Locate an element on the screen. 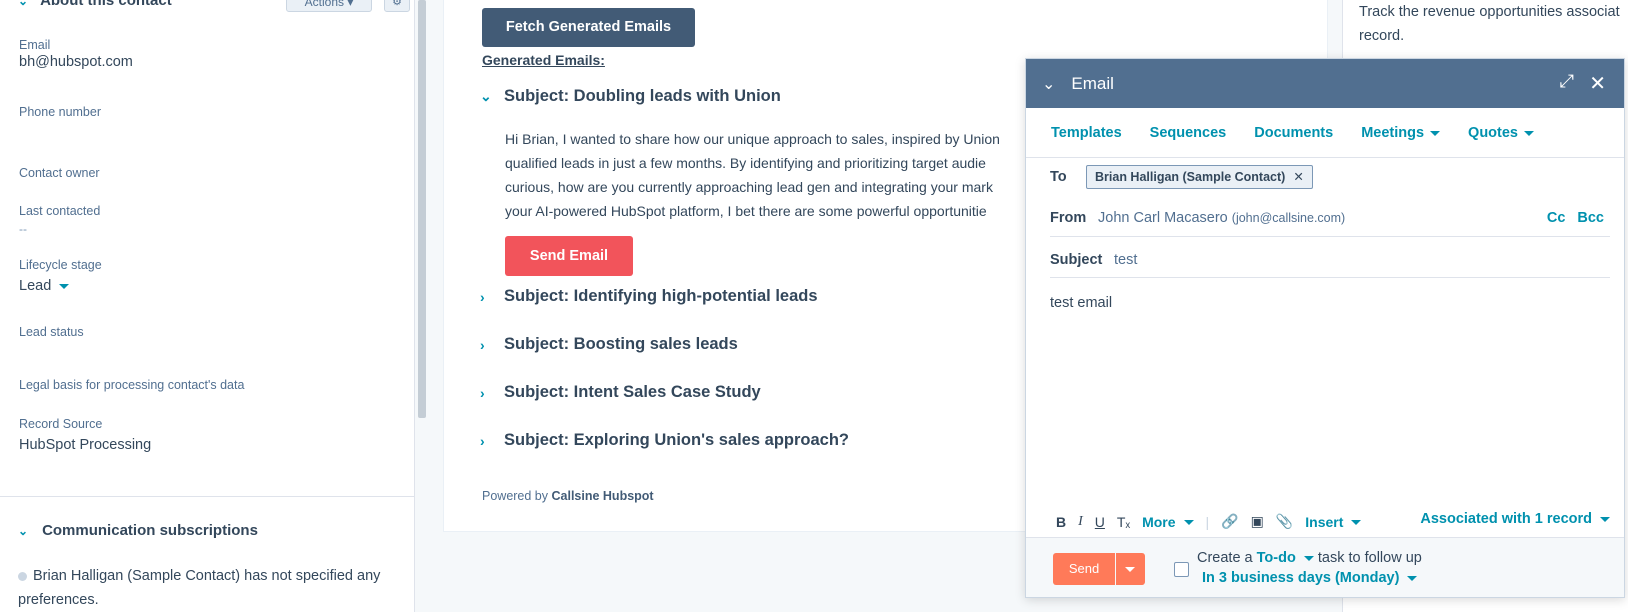 The height and width of the screenshot is (612, 1628). sidebar-scrollbar is located at coordinates (422, 306).